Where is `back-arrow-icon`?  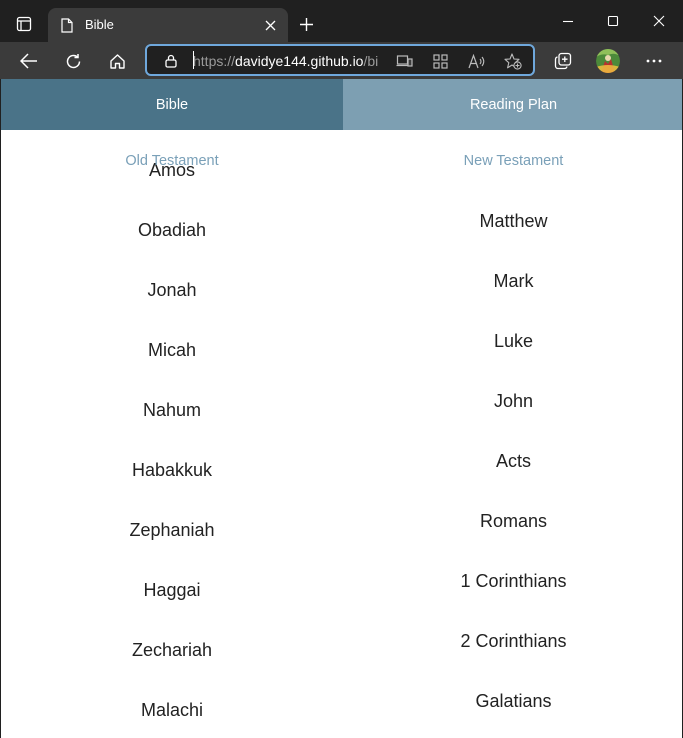 back-arrow-icon is located at coordinates (29, 61).